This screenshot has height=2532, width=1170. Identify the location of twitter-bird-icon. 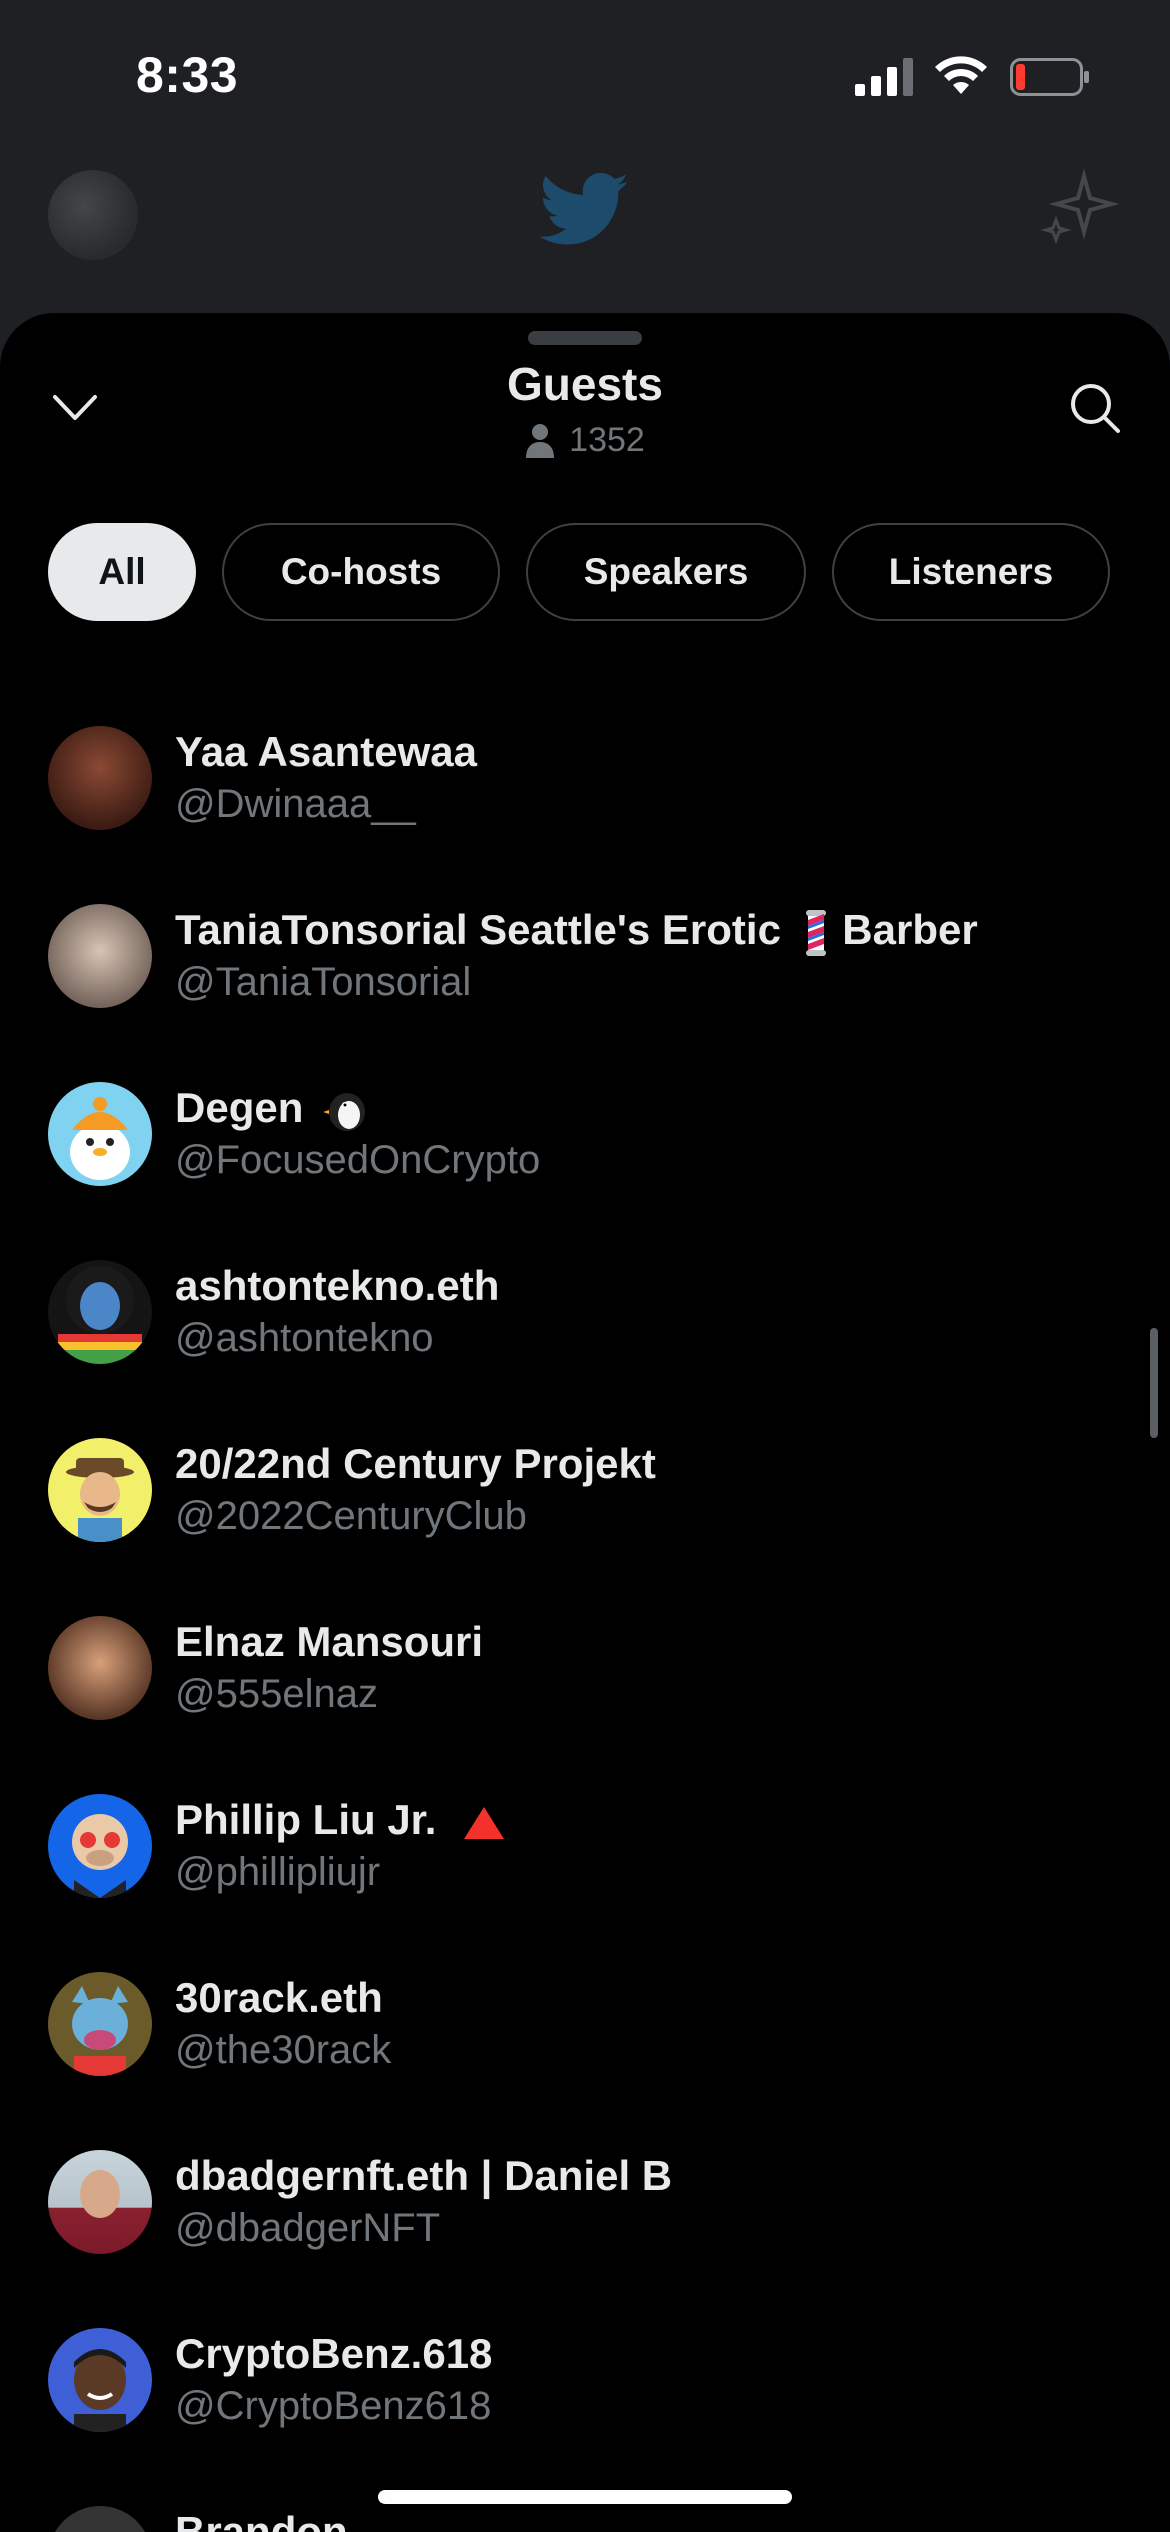
(584, 208).